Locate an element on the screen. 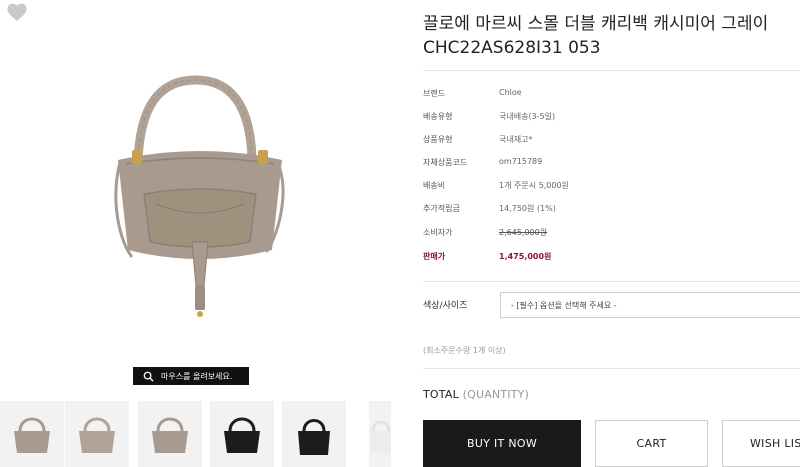  min-order-note: (최소주문수량 1개 이상) is located at coordinates (464, 350).